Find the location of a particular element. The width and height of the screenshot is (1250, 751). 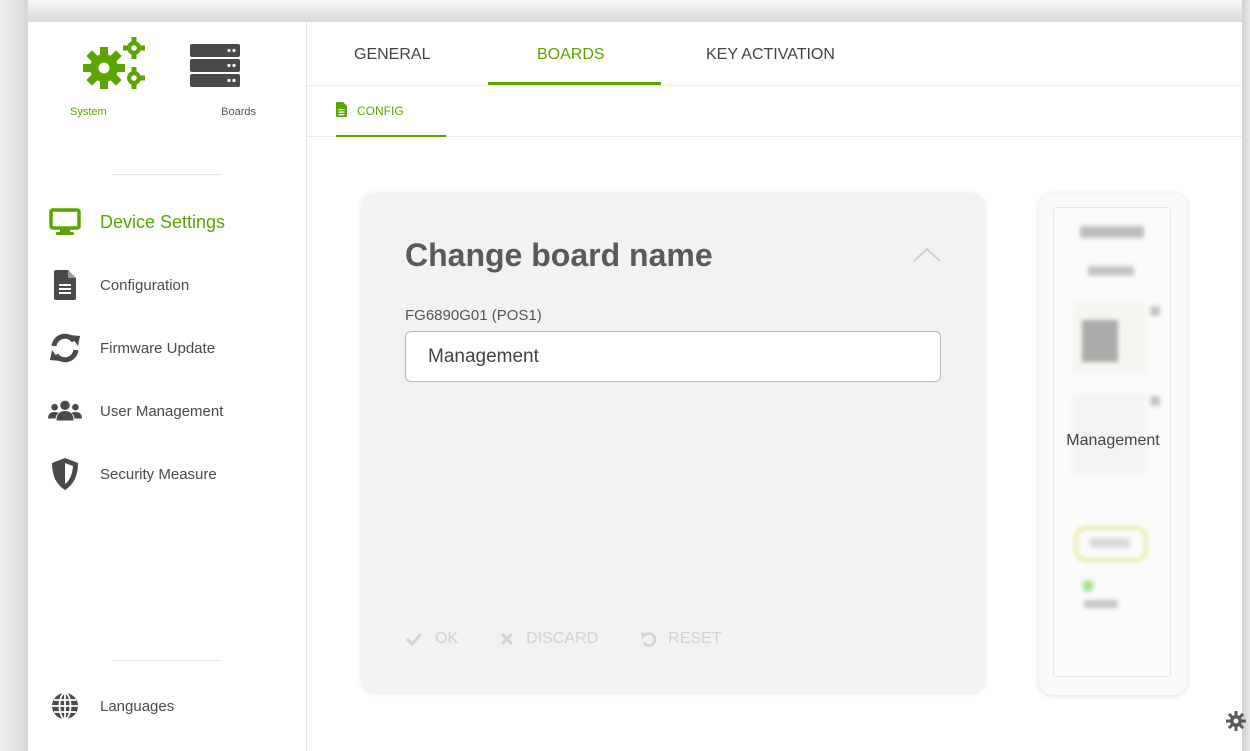

sidebar-divider-bottom is located at coordinates (167, 660).